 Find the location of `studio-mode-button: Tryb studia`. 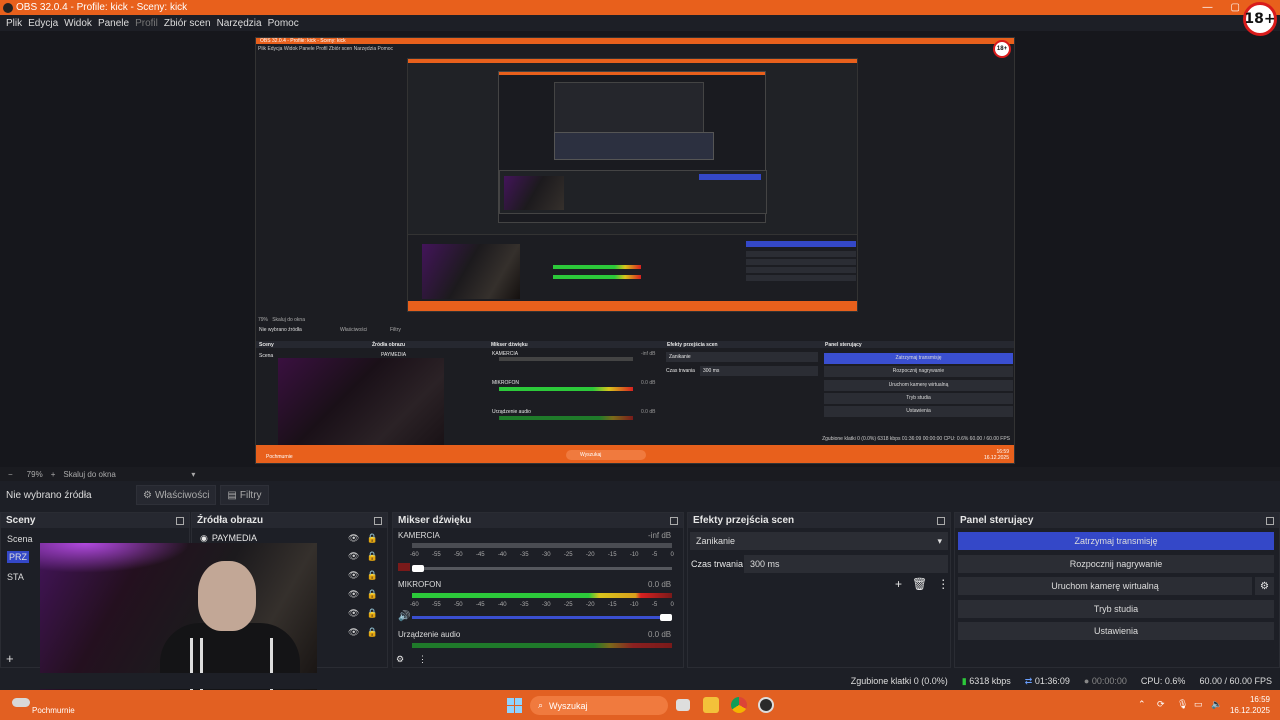

studio-mode-button: Tryb studia is located at coordinates (1116, 609).